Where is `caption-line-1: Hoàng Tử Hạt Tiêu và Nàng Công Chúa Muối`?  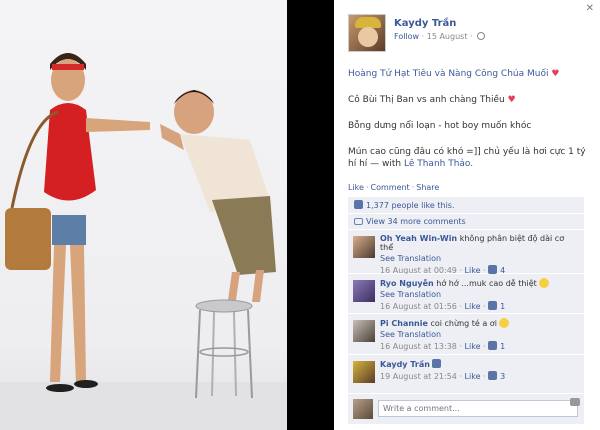 caption-line-1: Hoàng Tử Hạt Tiêu và Nàng Công Chúa Muối is located at coordinates (448, 74).